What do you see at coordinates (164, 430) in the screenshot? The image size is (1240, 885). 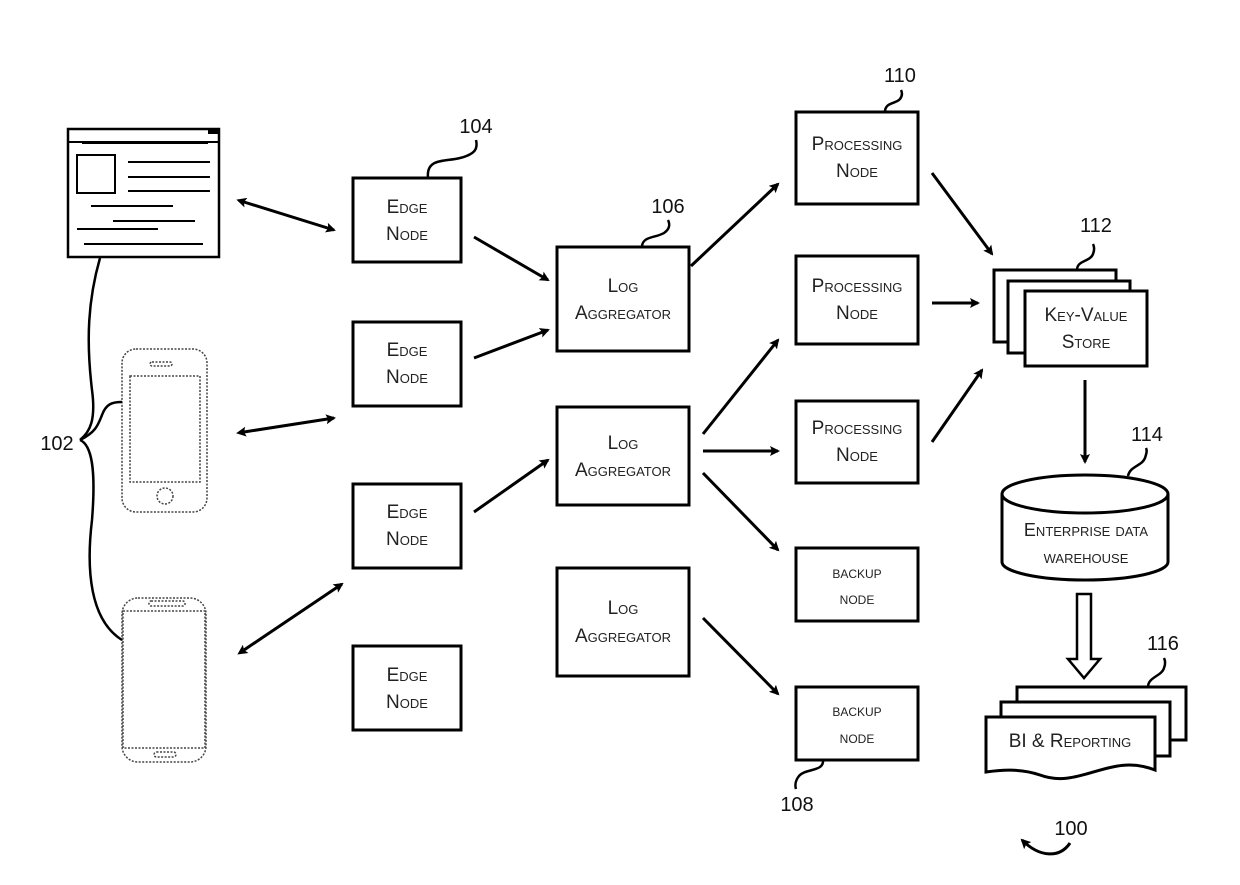 I see `iphone-client` at bounding box center [164, 430].